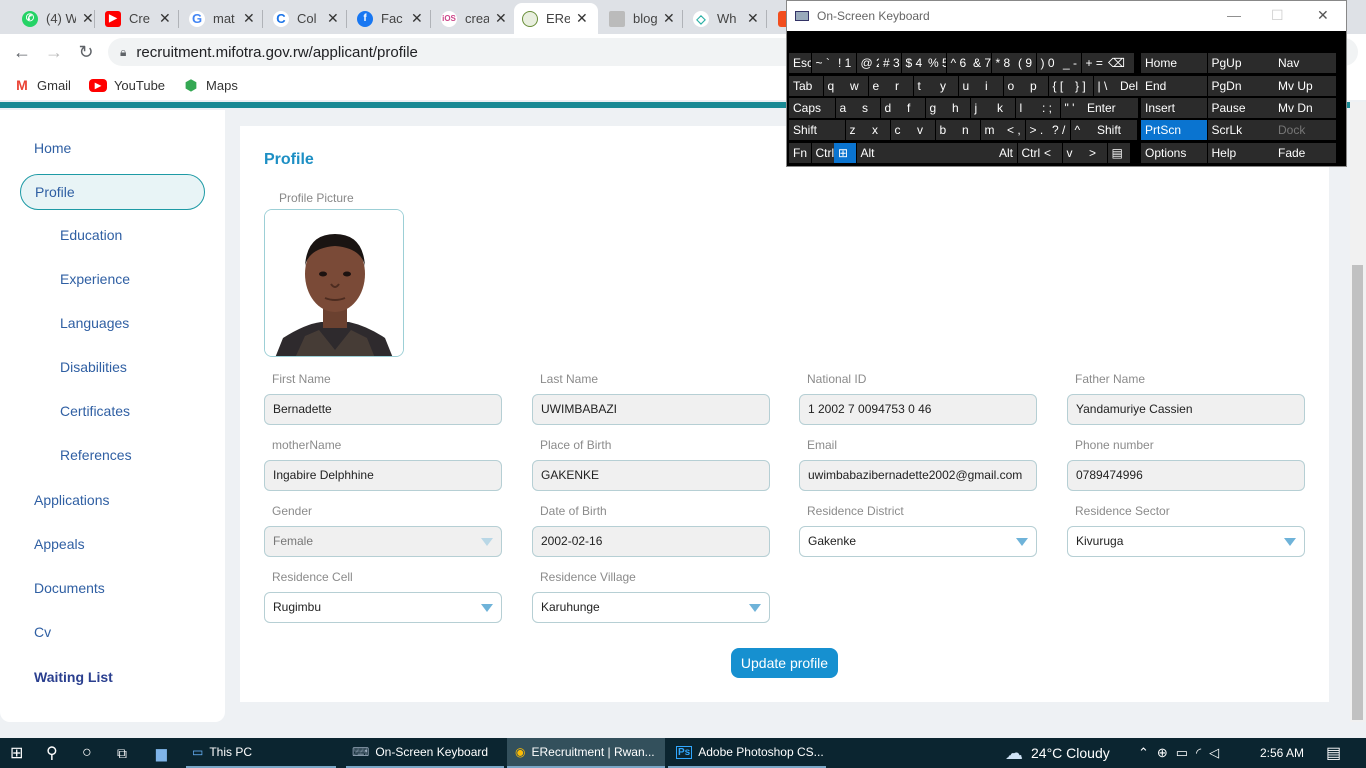 The height and width of the screenshot is (768, 1366). I want to click on sidebar-item-experience: Experience, so click(95, 279).